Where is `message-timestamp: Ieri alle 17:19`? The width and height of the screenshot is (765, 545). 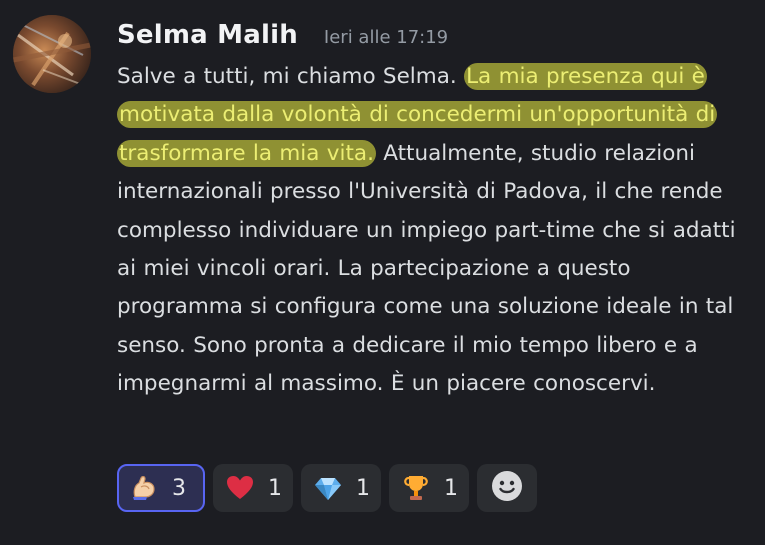 message-timestamp: Ieri alle 17:19 is located at coordinates (386, 37).